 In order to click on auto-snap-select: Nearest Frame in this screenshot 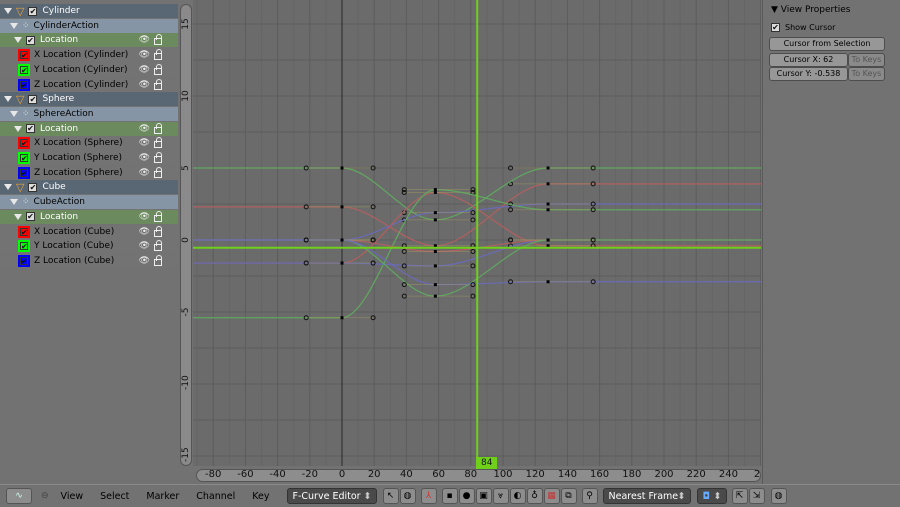, I will do `click(646, 496)`.